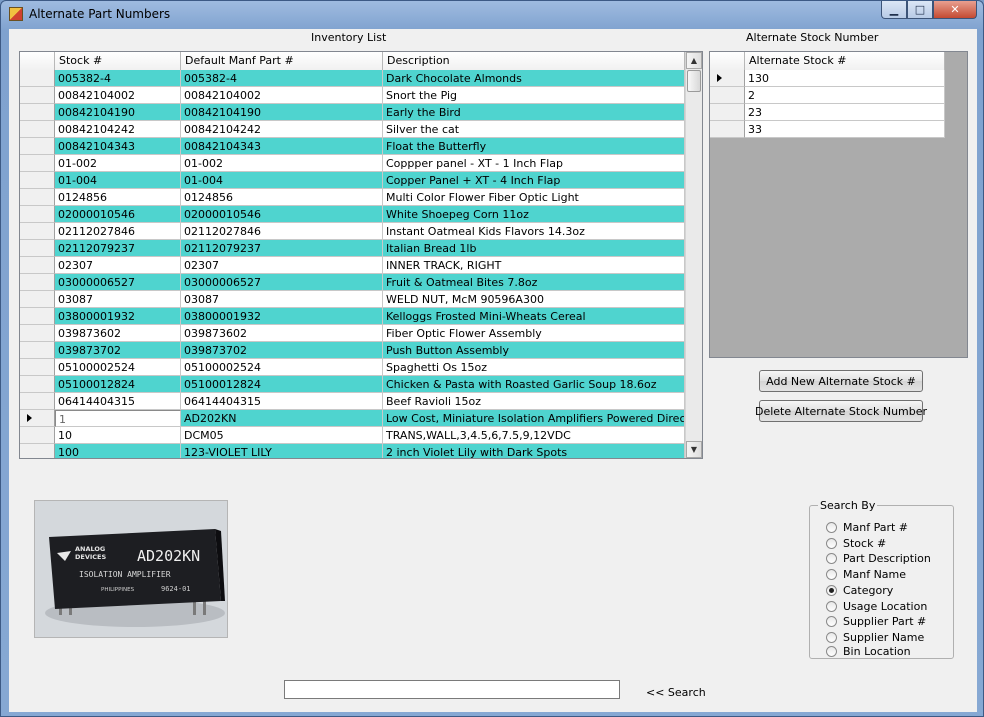 Image resolution: width=984 pixels, height=717 pixels. Describe the element at coordinates (492, 15) in the screenshot. I see `title-bar: Alternate Part Numbers ▁ □ ✕` at that location.